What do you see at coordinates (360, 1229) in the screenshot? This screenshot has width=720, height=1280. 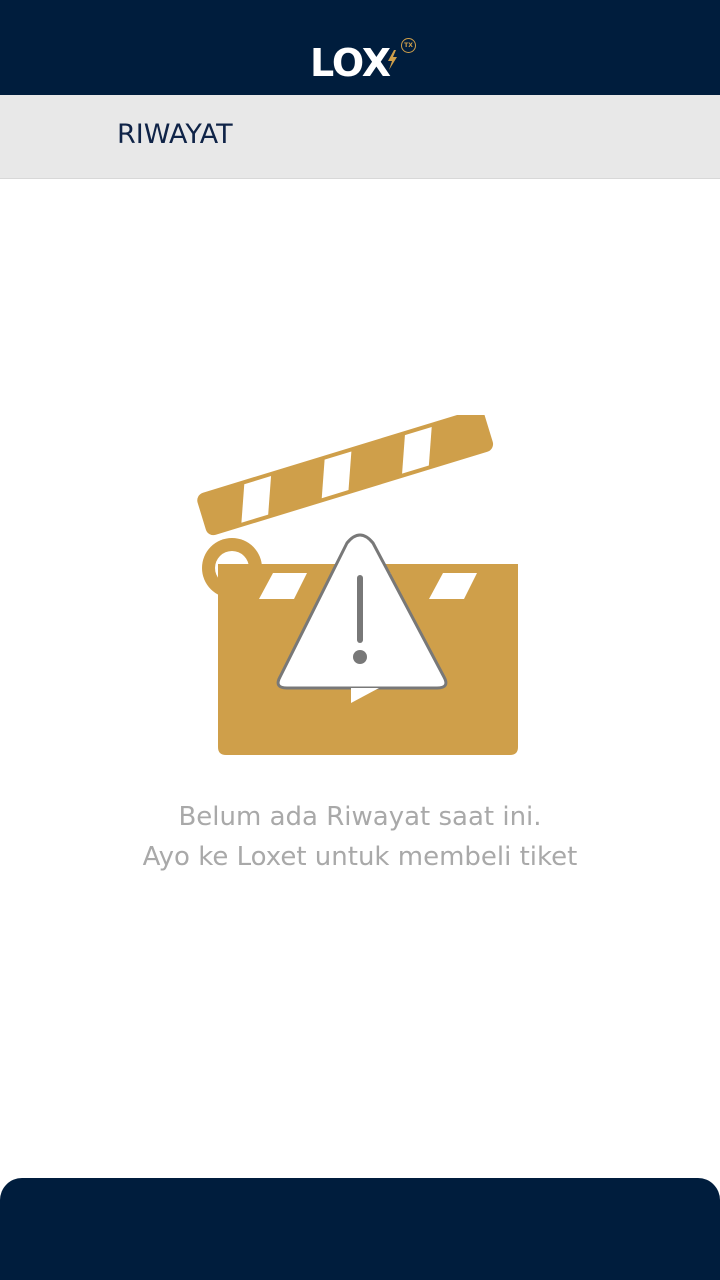 I see `bottom-navigation-bar` at bounding box center [360, 1229].